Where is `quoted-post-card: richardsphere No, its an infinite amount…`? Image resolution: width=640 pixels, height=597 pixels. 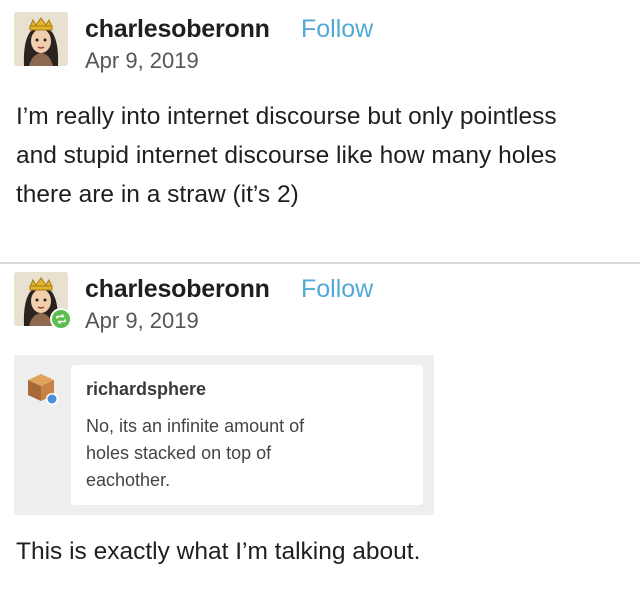 quoted-post-card: richardsphere No, its an infinite amount… is located at coordinates (247, 435).